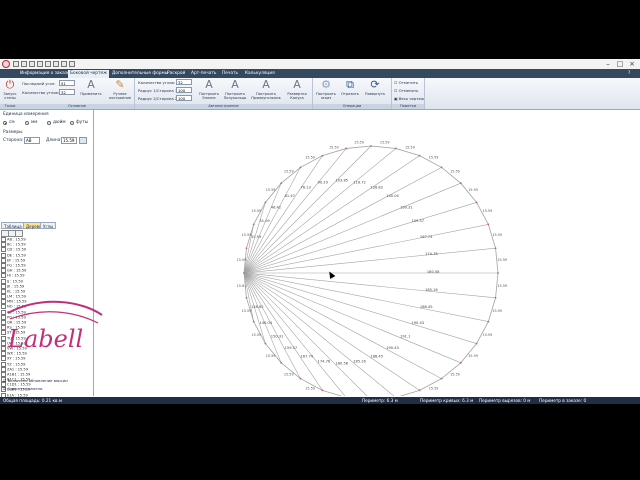 The height and width of the screenshot is (480, 640). What do you see at coordinates (184, 90) in the screenshot?
I see `radius1-input: 100` at bounding box center [184, 90].